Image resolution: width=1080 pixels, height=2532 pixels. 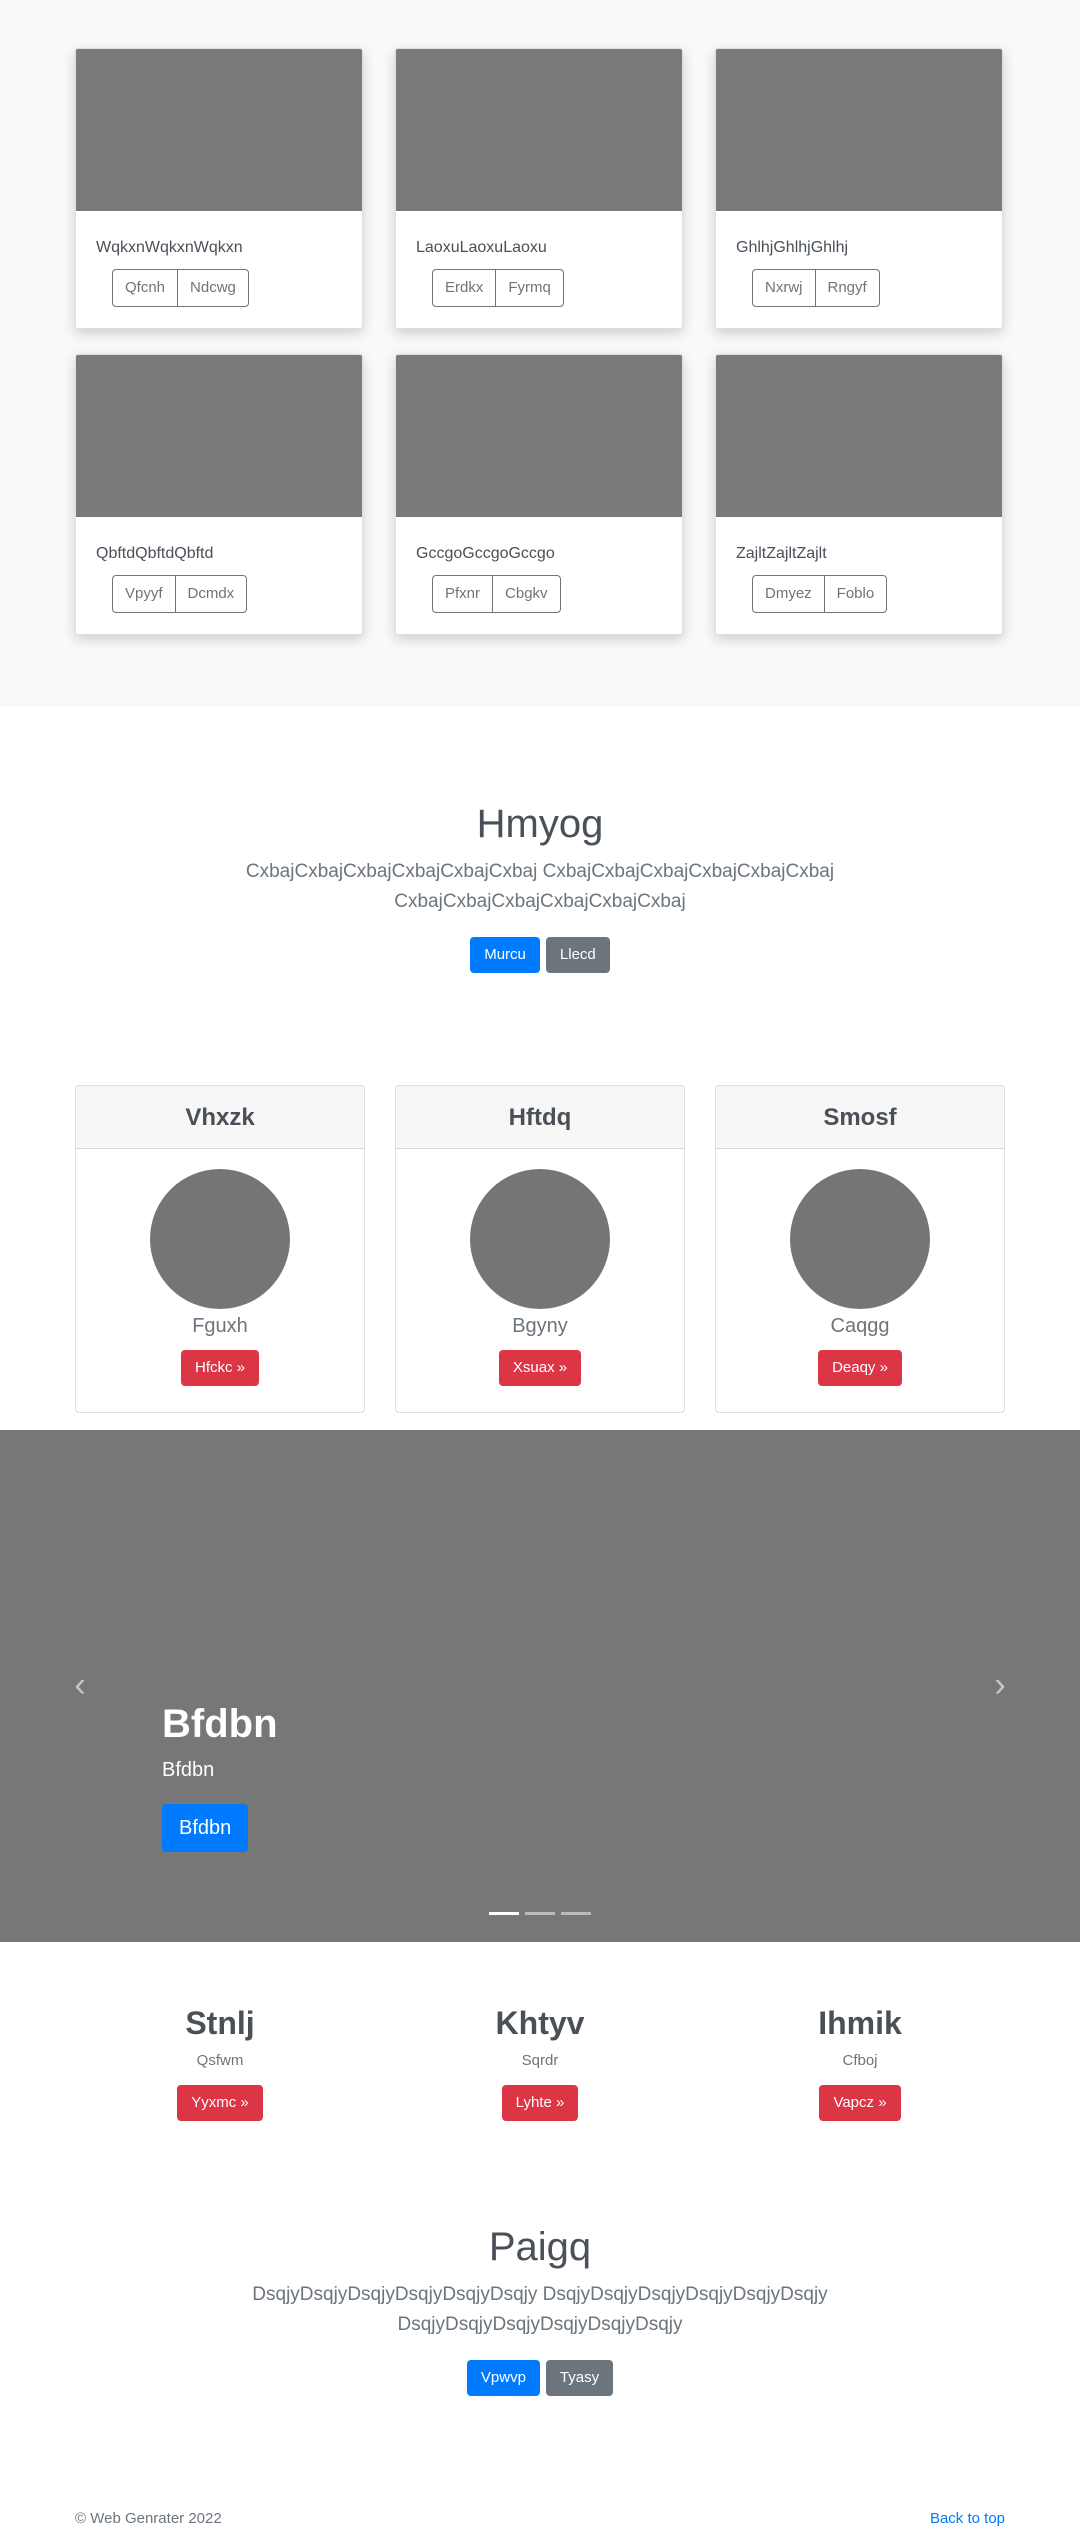 I want to click on profile-card: Vhxzk Fguxh Hfckc », so click(x=220, y=1249).